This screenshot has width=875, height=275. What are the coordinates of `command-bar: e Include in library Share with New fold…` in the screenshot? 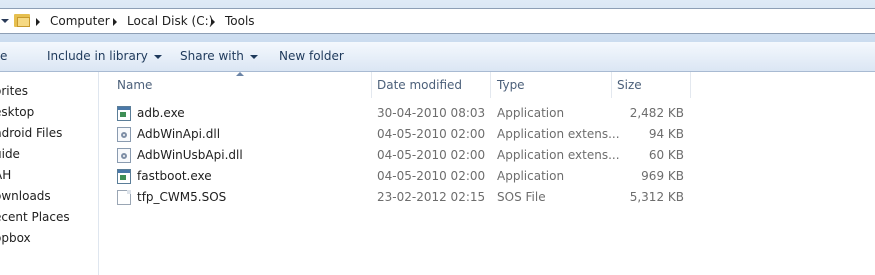 It's located at (437, 57).